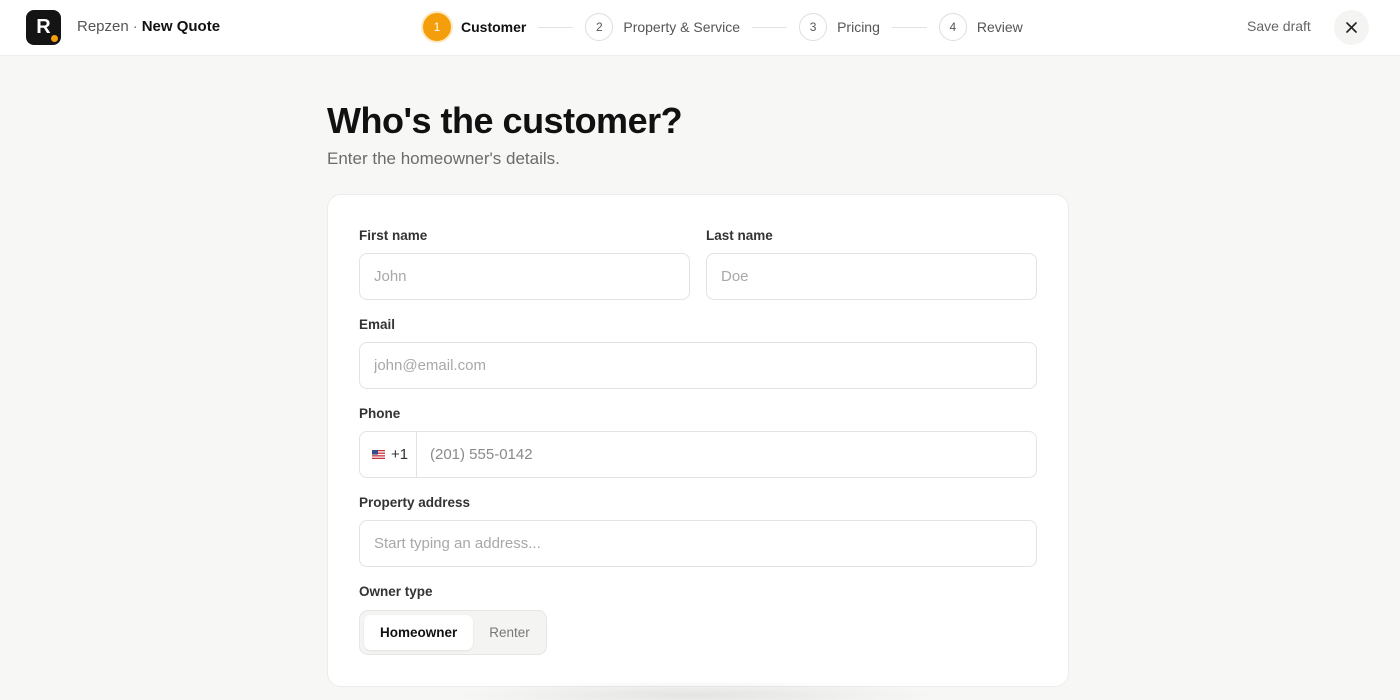 This screenshot has height=700, width=1400. I want to click on step-property-service: 2 Property & Service, so click(662, 27).